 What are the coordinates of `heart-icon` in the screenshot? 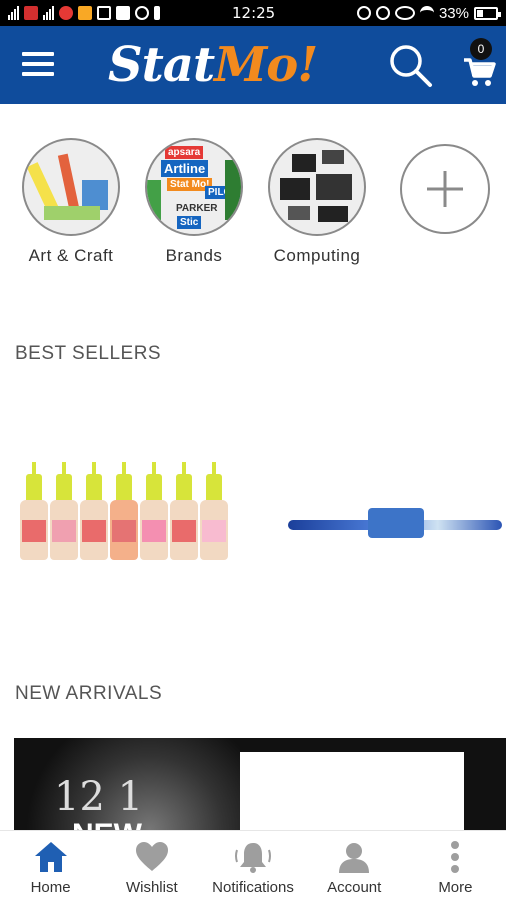 It's located at (151, 857).